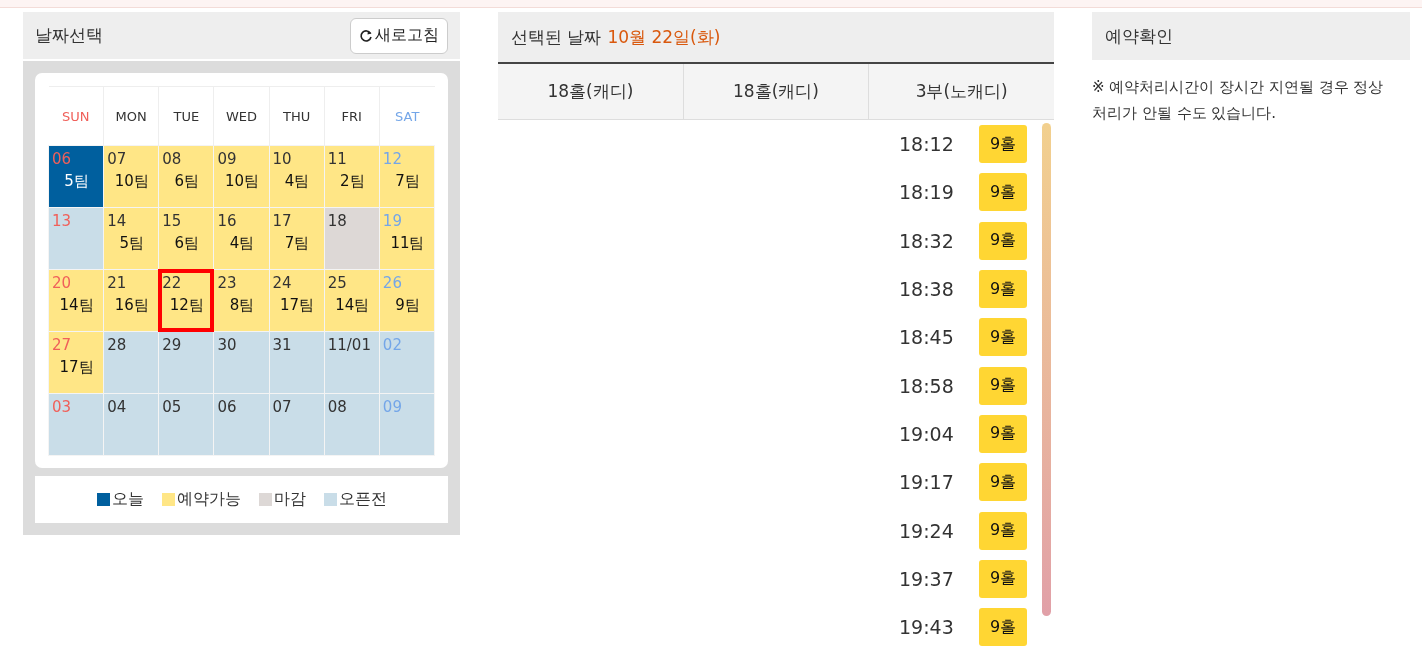 The width and height of the screenshot is (1422, 669). I want to click on calendar-day: 28, so click(131, 362).